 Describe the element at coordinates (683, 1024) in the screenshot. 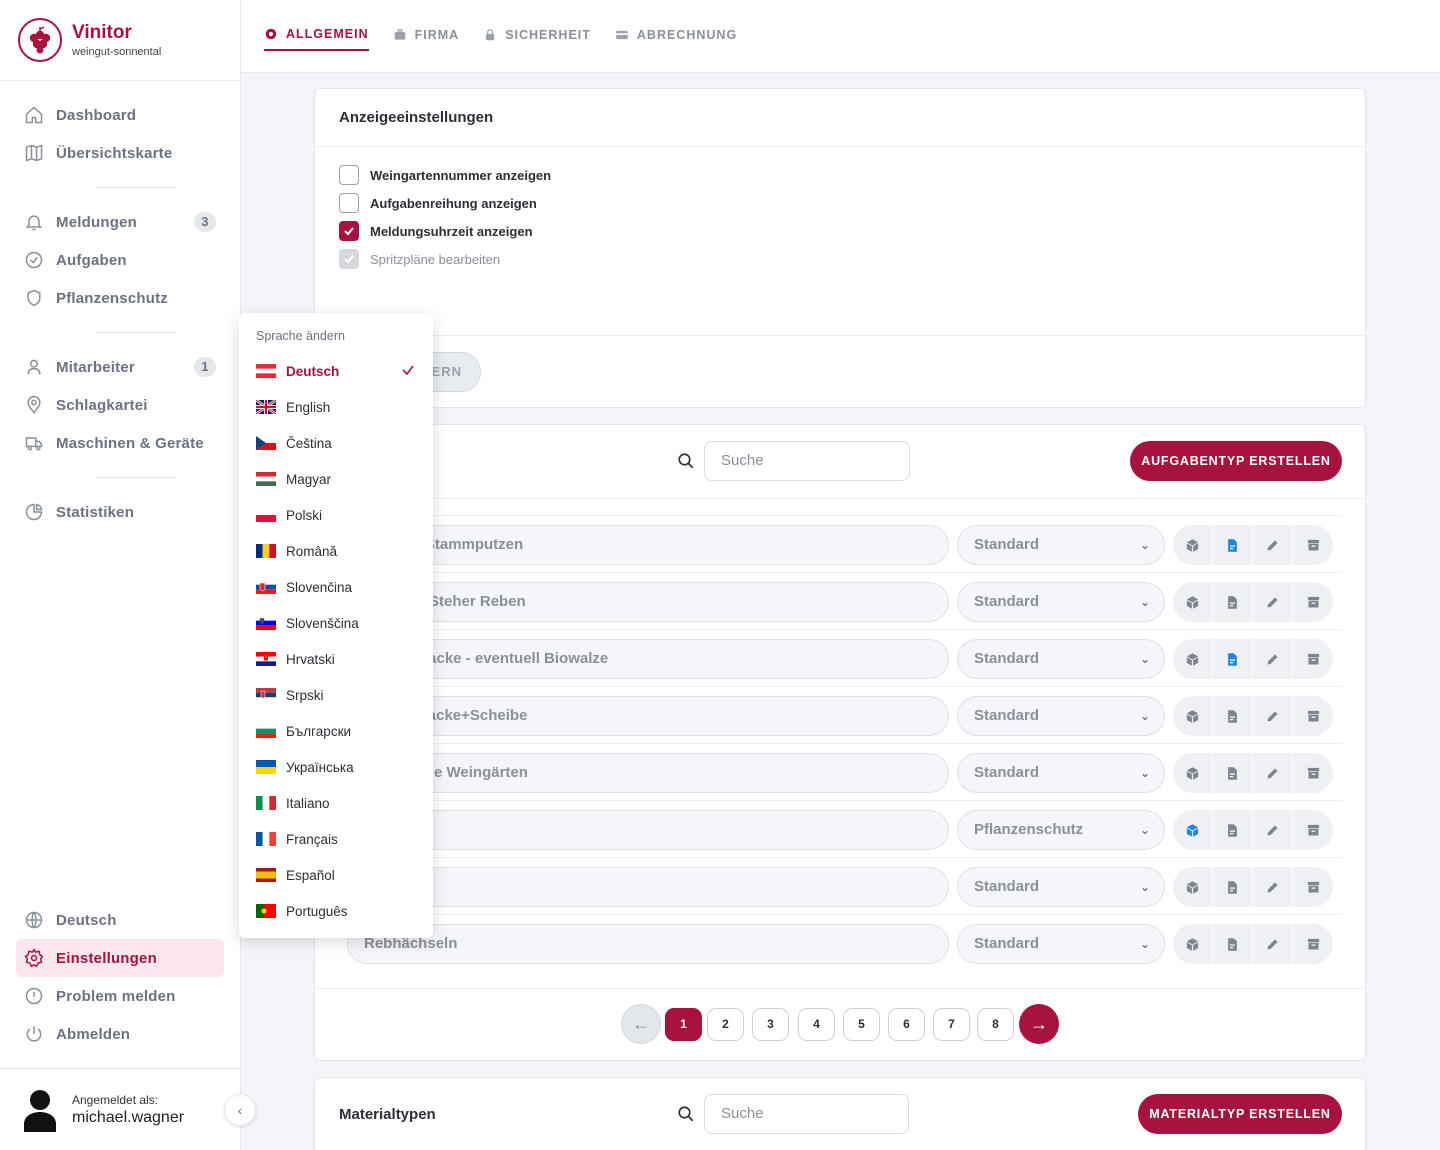

I see `page-button: 1` at that location.